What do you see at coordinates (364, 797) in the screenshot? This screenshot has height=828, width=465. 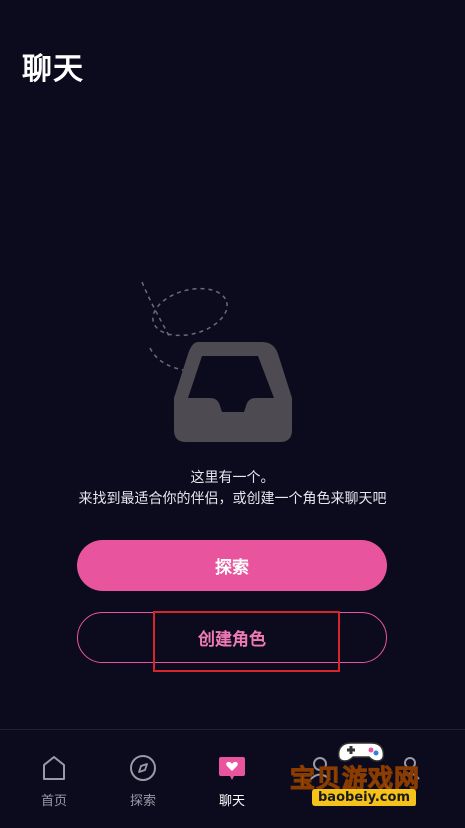 I see `watermark-url: baobeiy.com` at bounding box center [364, 797].